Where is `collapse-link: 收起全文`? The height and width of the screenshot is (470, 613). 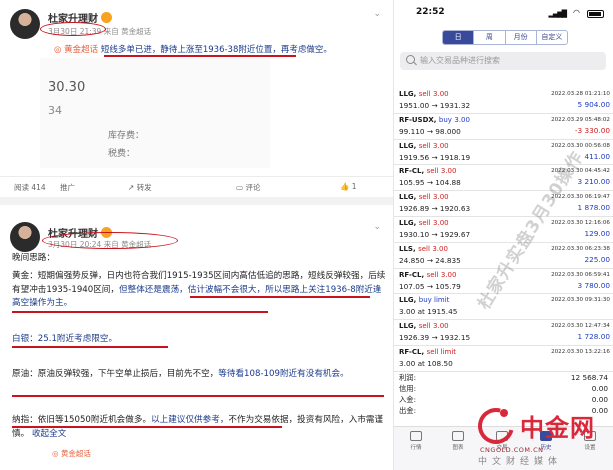
collapse-link: 收起全文 is located at coordinates (49, 434).